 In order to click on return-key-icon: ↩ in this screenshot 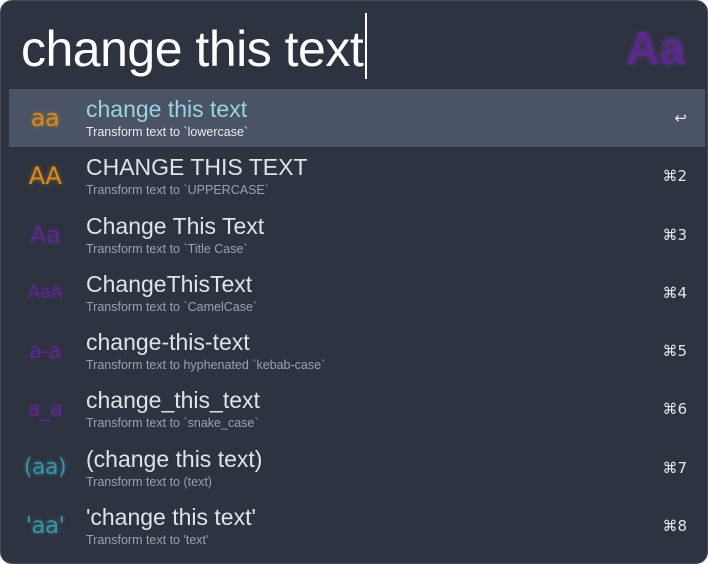, I will do `click(680, 118)`.